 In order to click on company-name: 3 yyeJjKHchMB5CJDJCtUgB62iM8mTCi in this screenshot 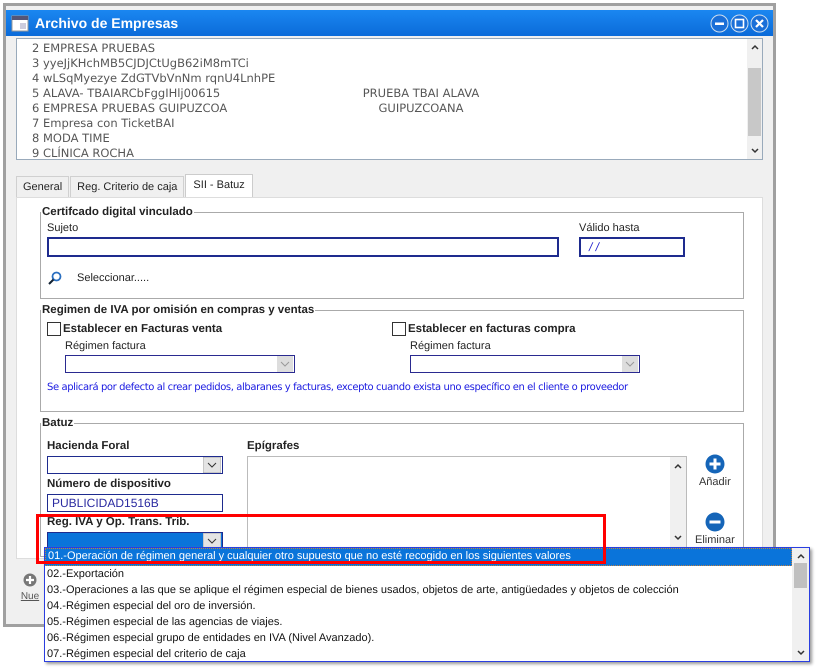, I will do `click(196, 63)`.